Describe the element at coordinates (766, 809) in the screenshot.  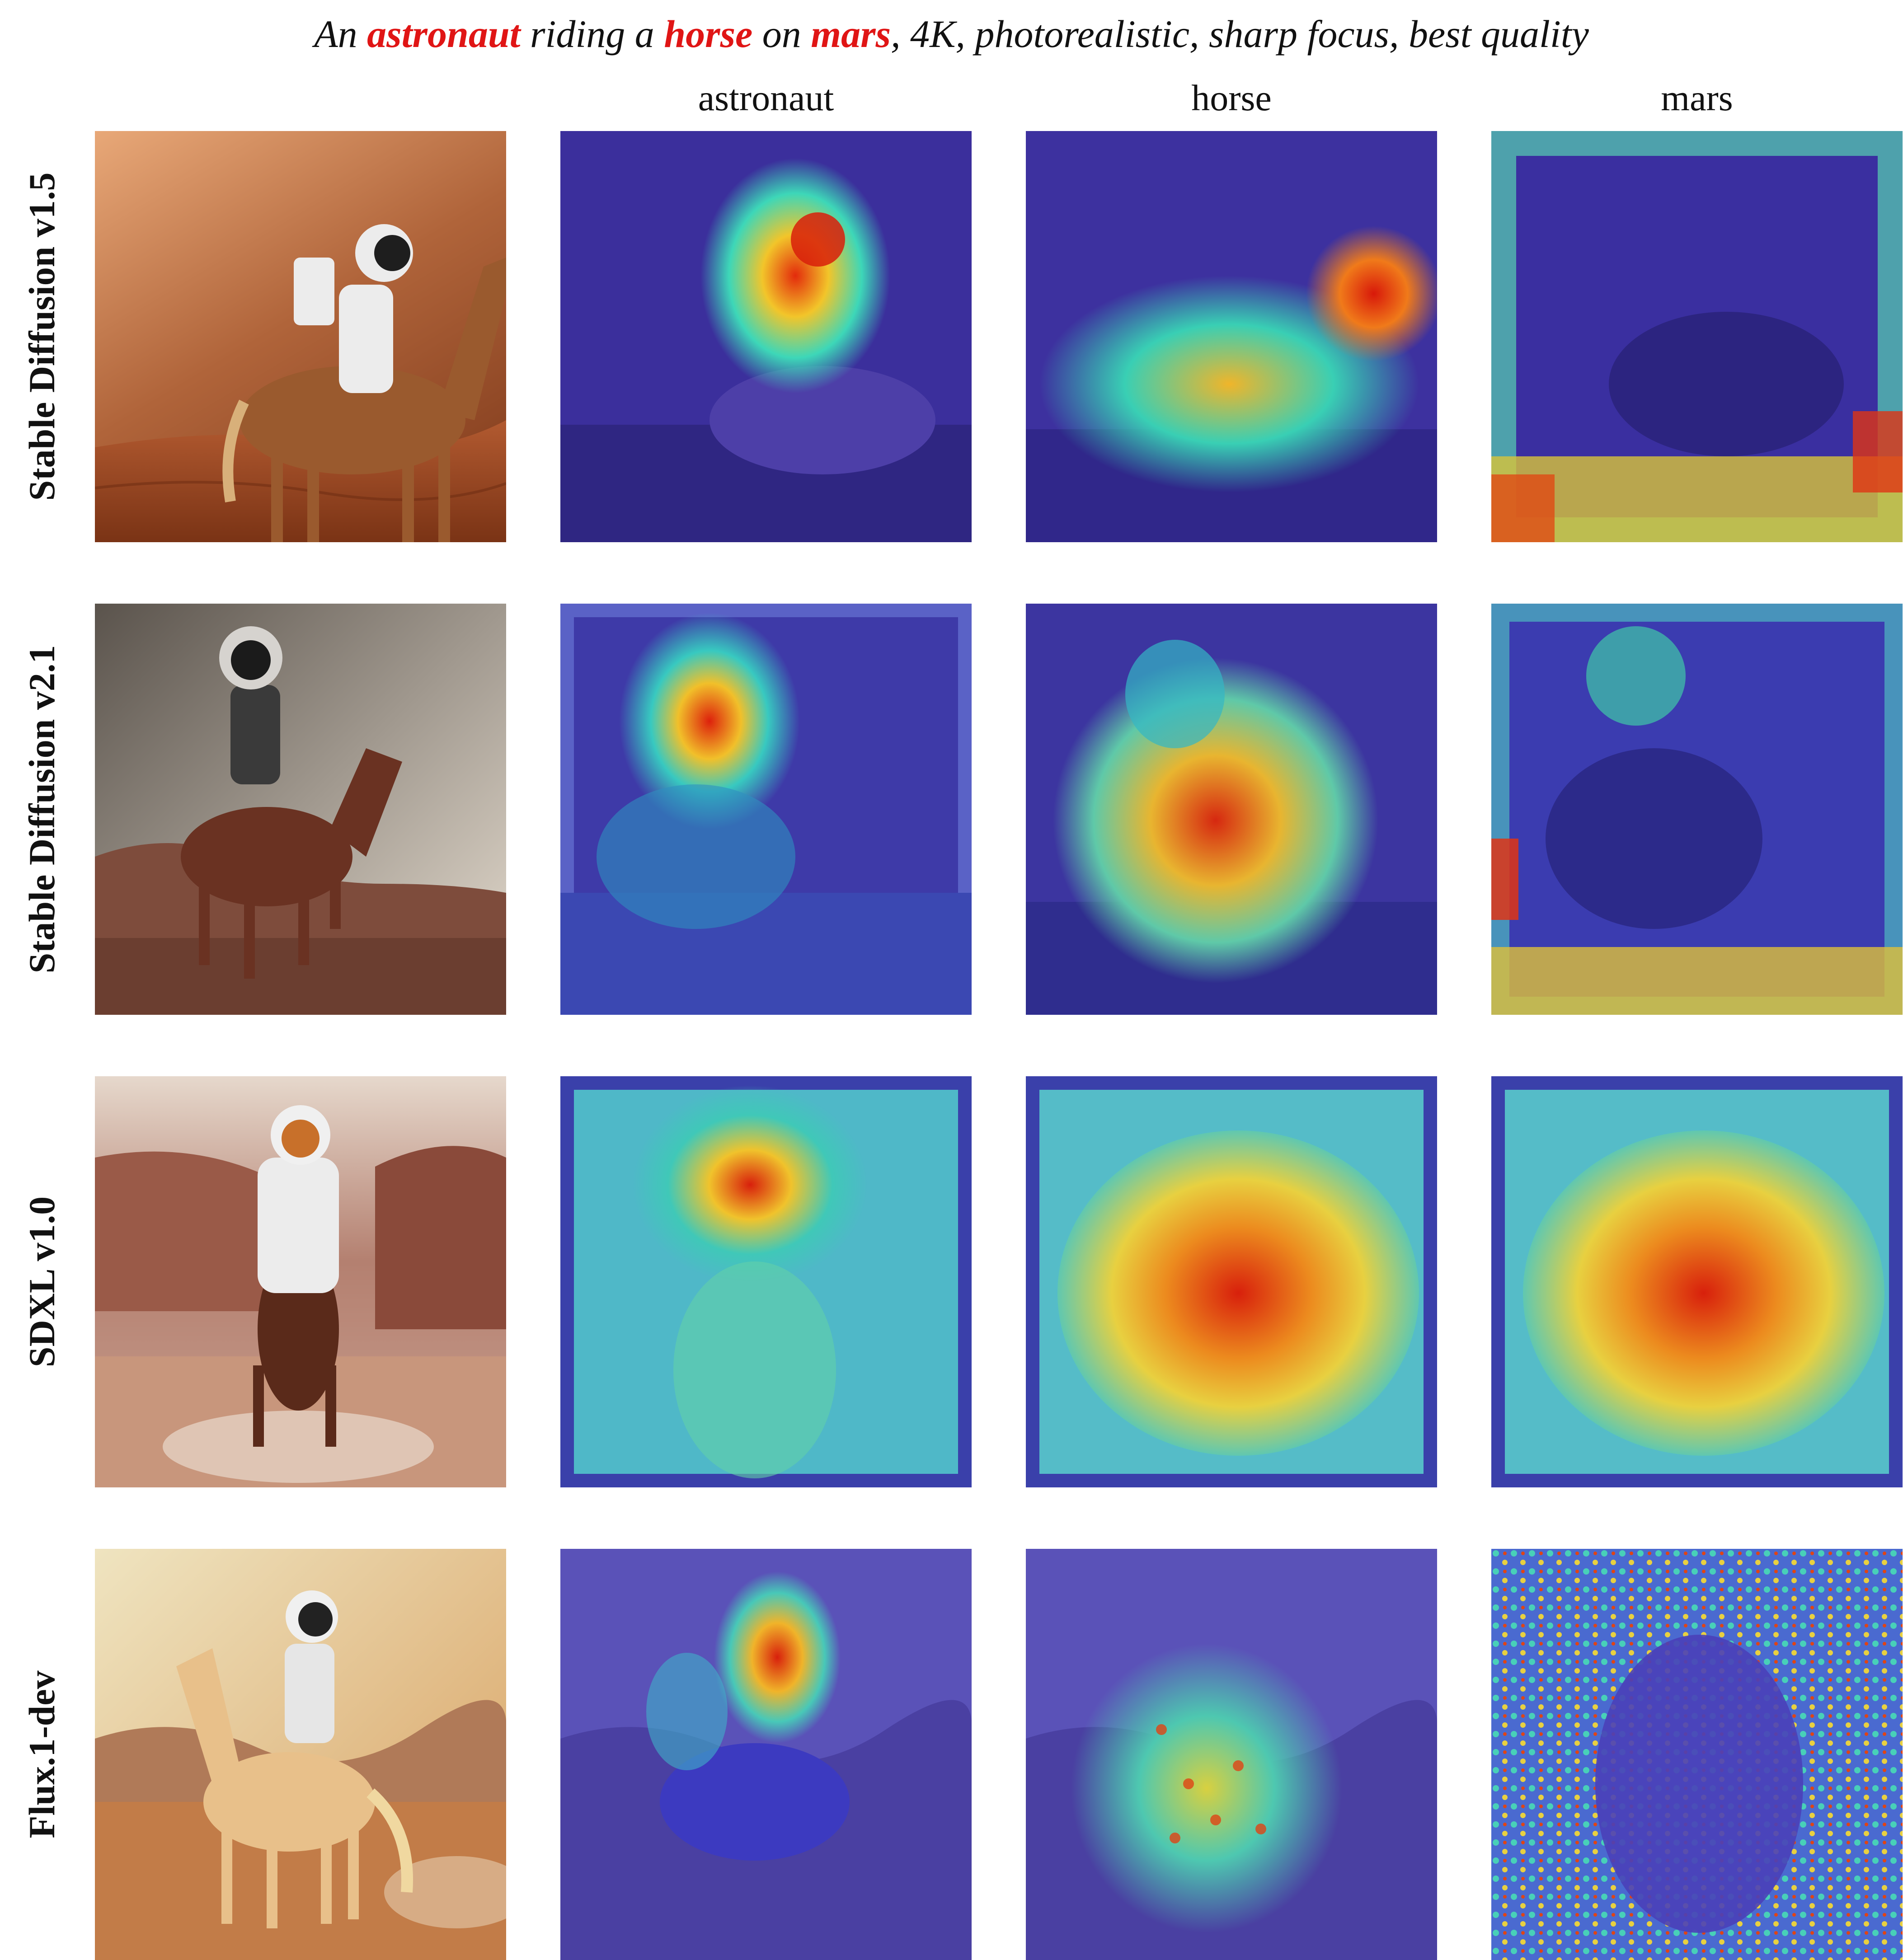
I see `heatmap-sd21-astronaut` at that location.